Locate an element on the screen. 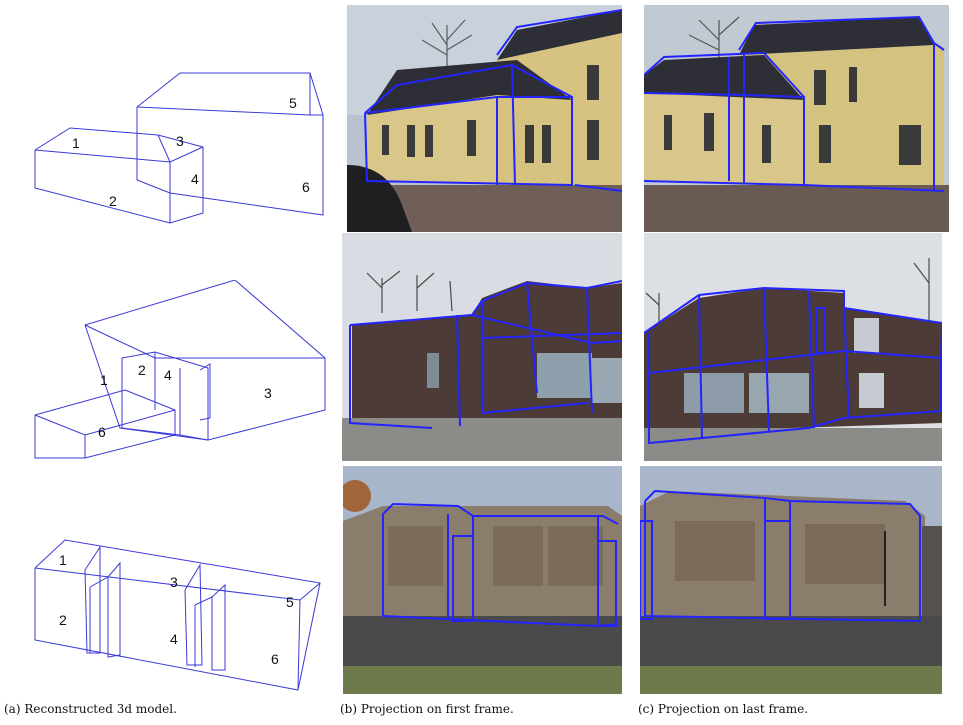  projection-first-frame-modern is located at coordinates (482, 580).